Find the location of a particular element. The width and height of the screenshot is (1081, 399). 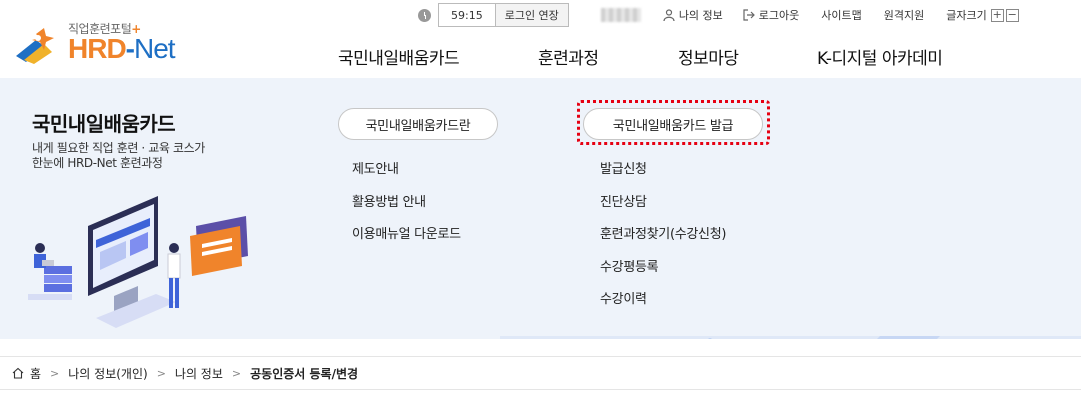

menu-usage-guide: 활용방법 안내 is located at coordinates (389, 200).